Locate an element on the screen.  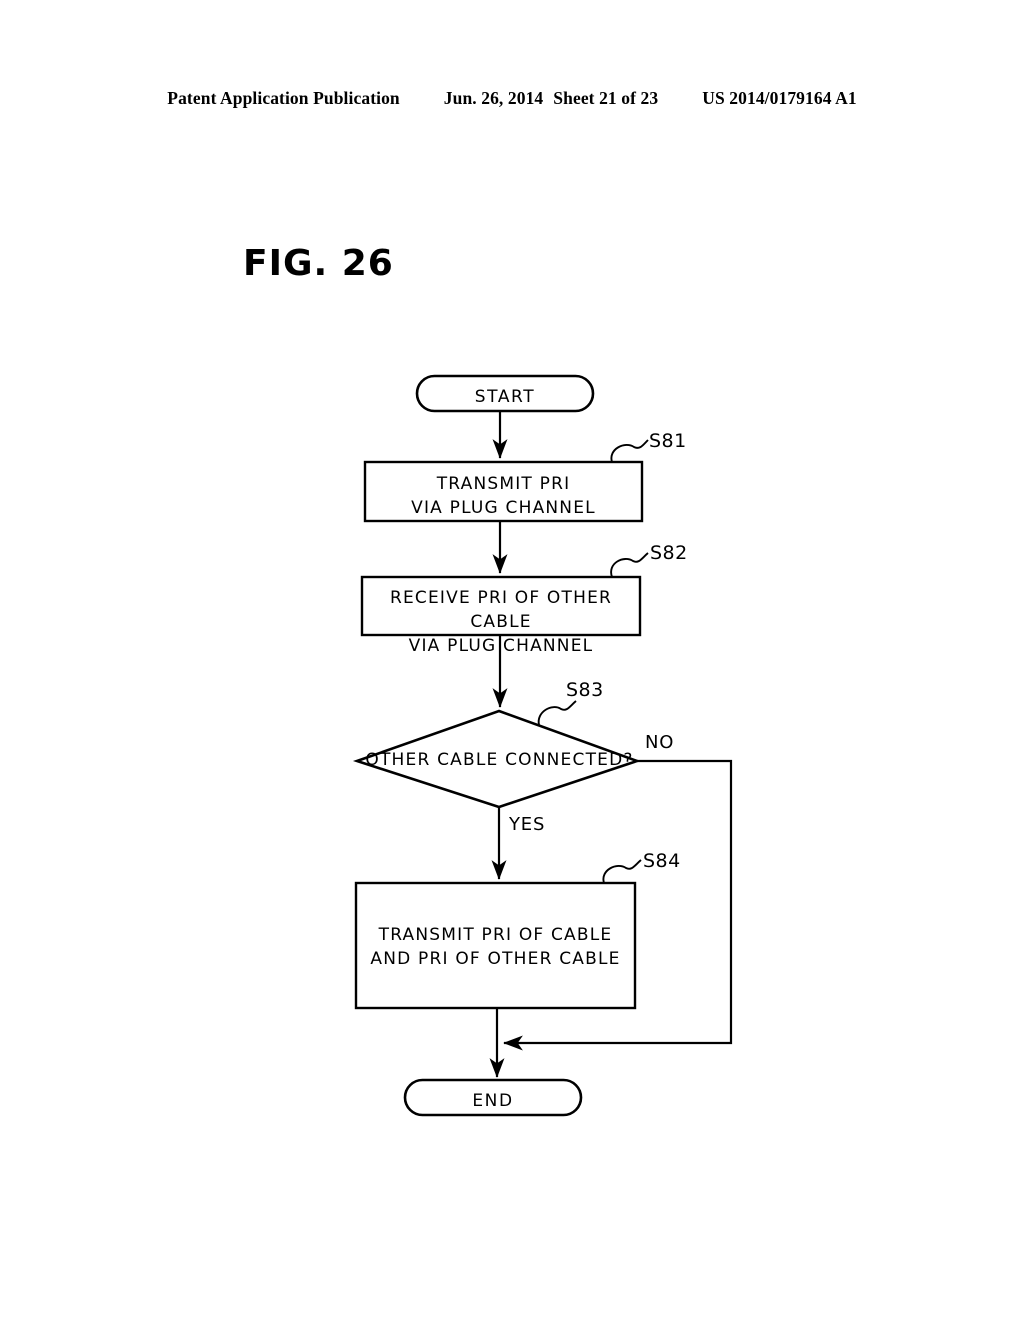
node-s83-shape is located at coordinates (496, 759).